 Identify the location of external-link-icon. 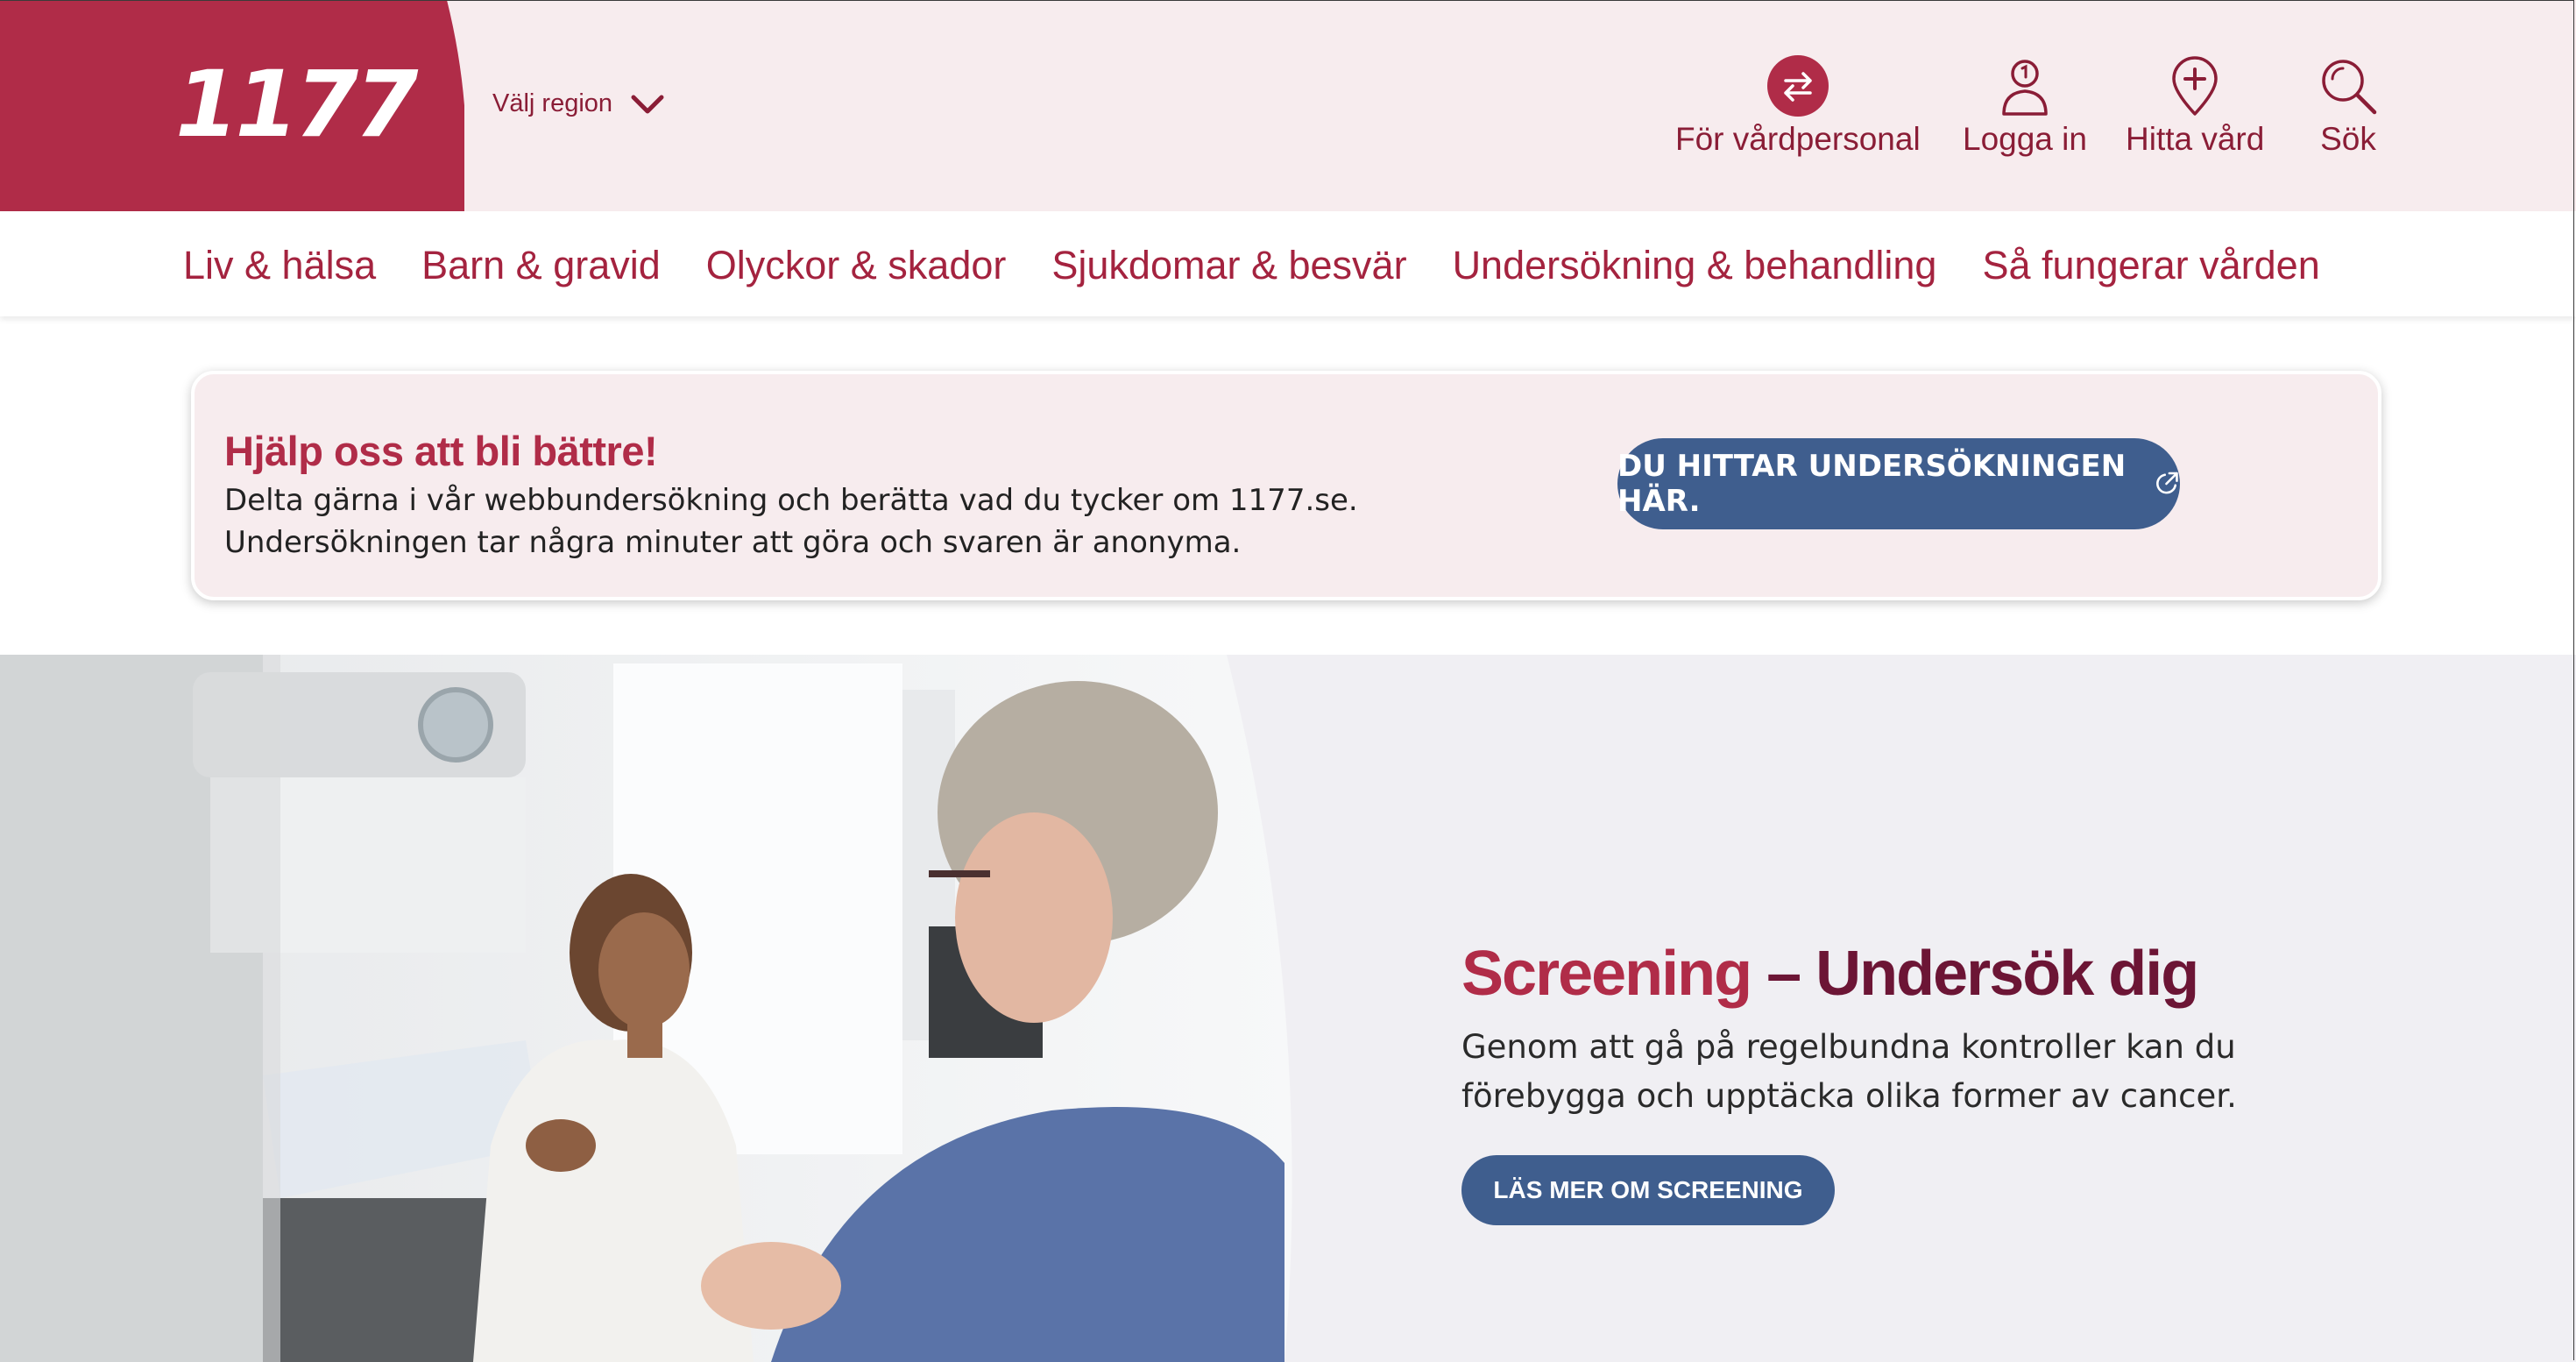
(2167, 483).